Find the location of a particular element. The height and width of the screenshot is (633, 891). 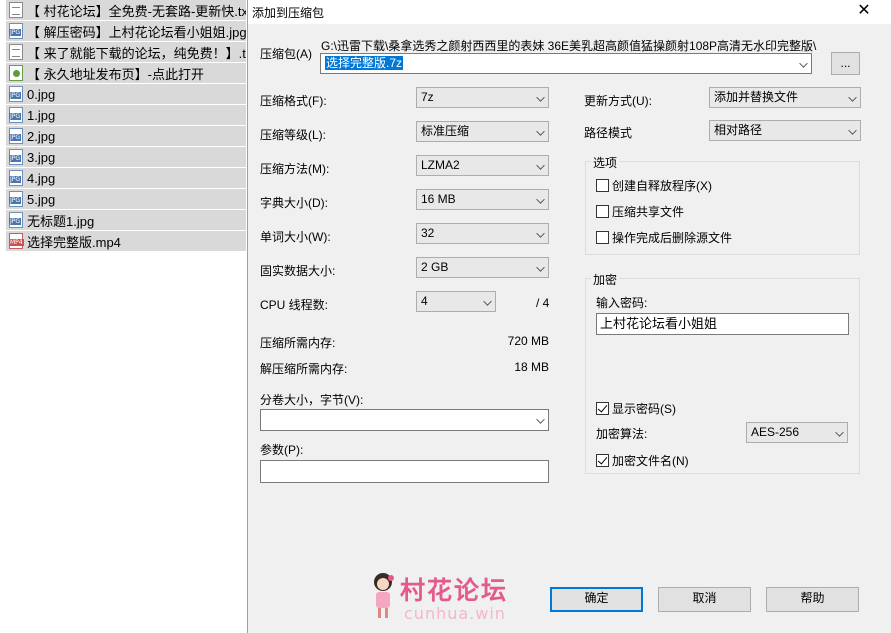

show-password-label: 显示密码(S) is located at coordinates (644, 409).